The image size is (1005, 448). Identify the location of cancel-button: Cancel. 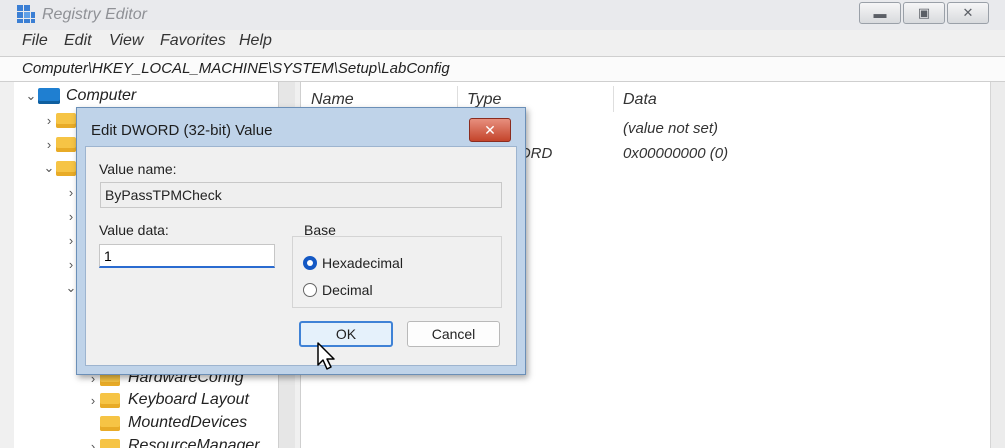
(453, 334).